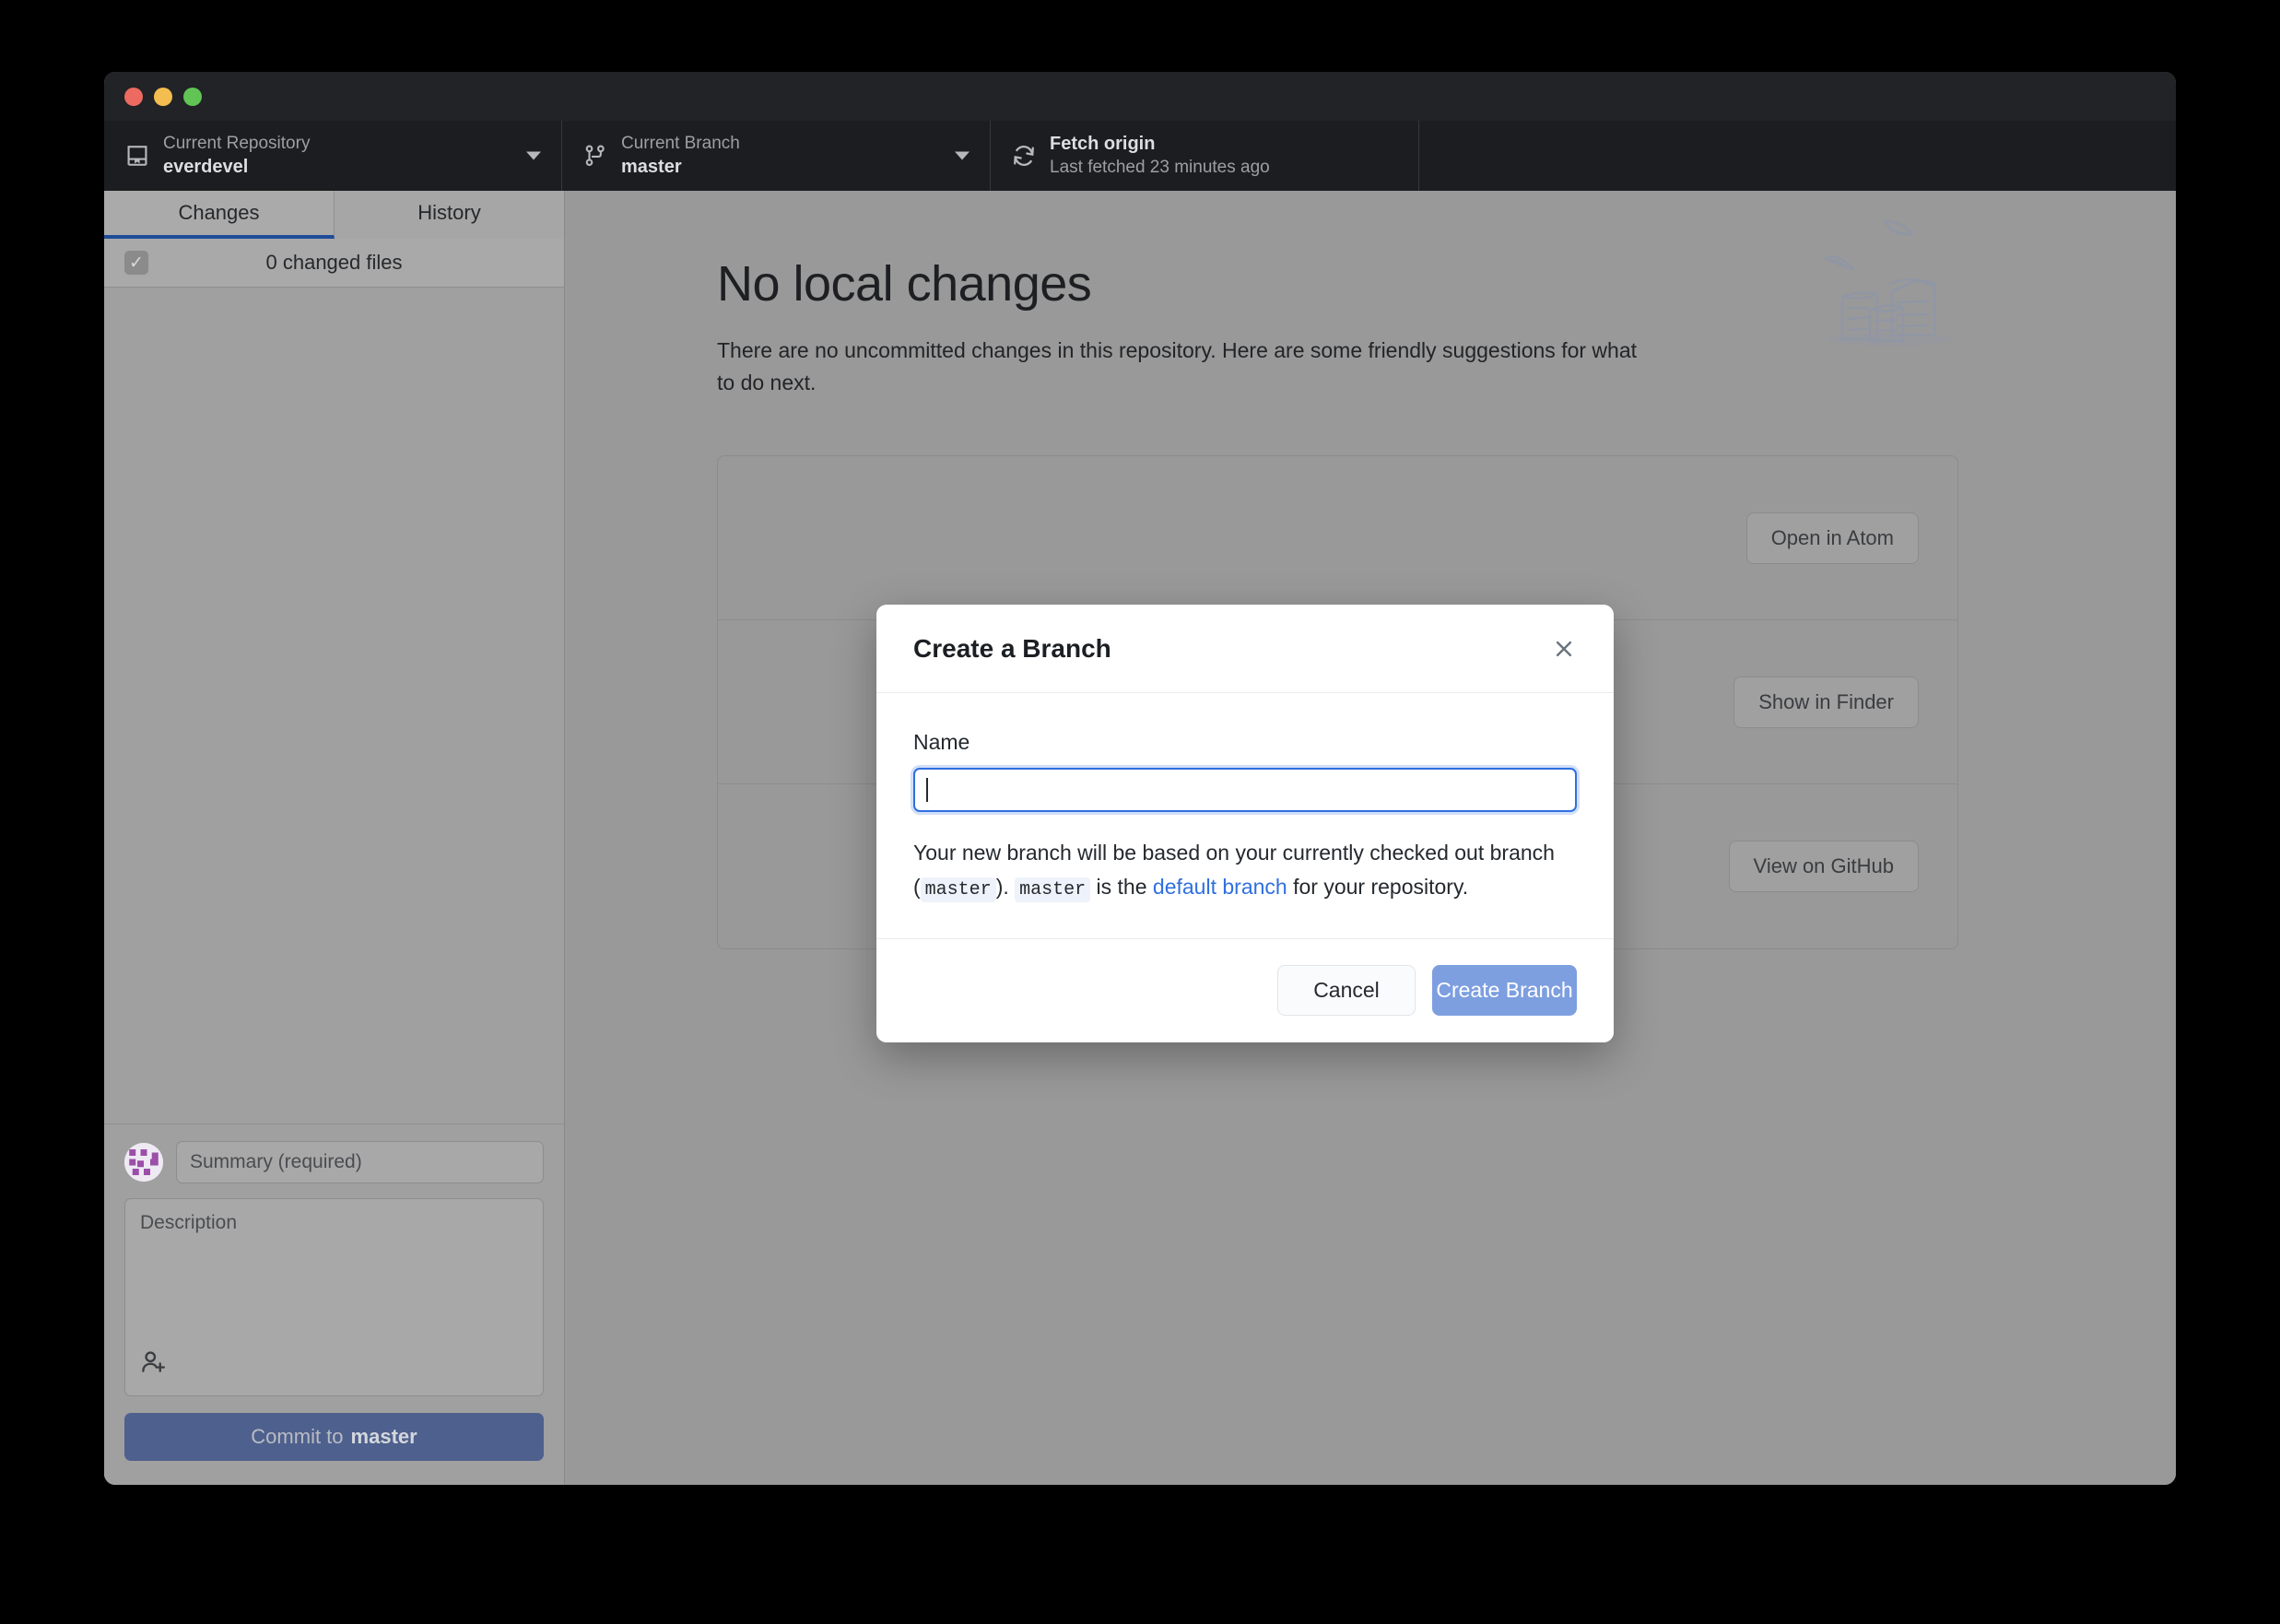 The width and height of the screenshot is (2280, 1624). I want to click on dialog-header: Create a Branch, so click(1245, 649).